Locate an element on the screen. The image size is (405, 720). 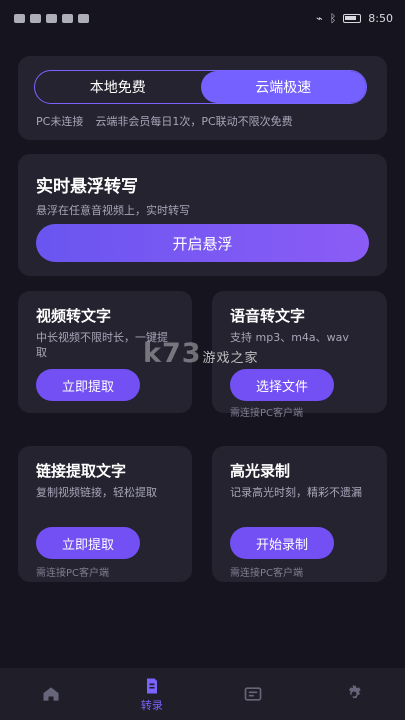
feature-title: 视频转文字 is located at coordinates (74, 316).